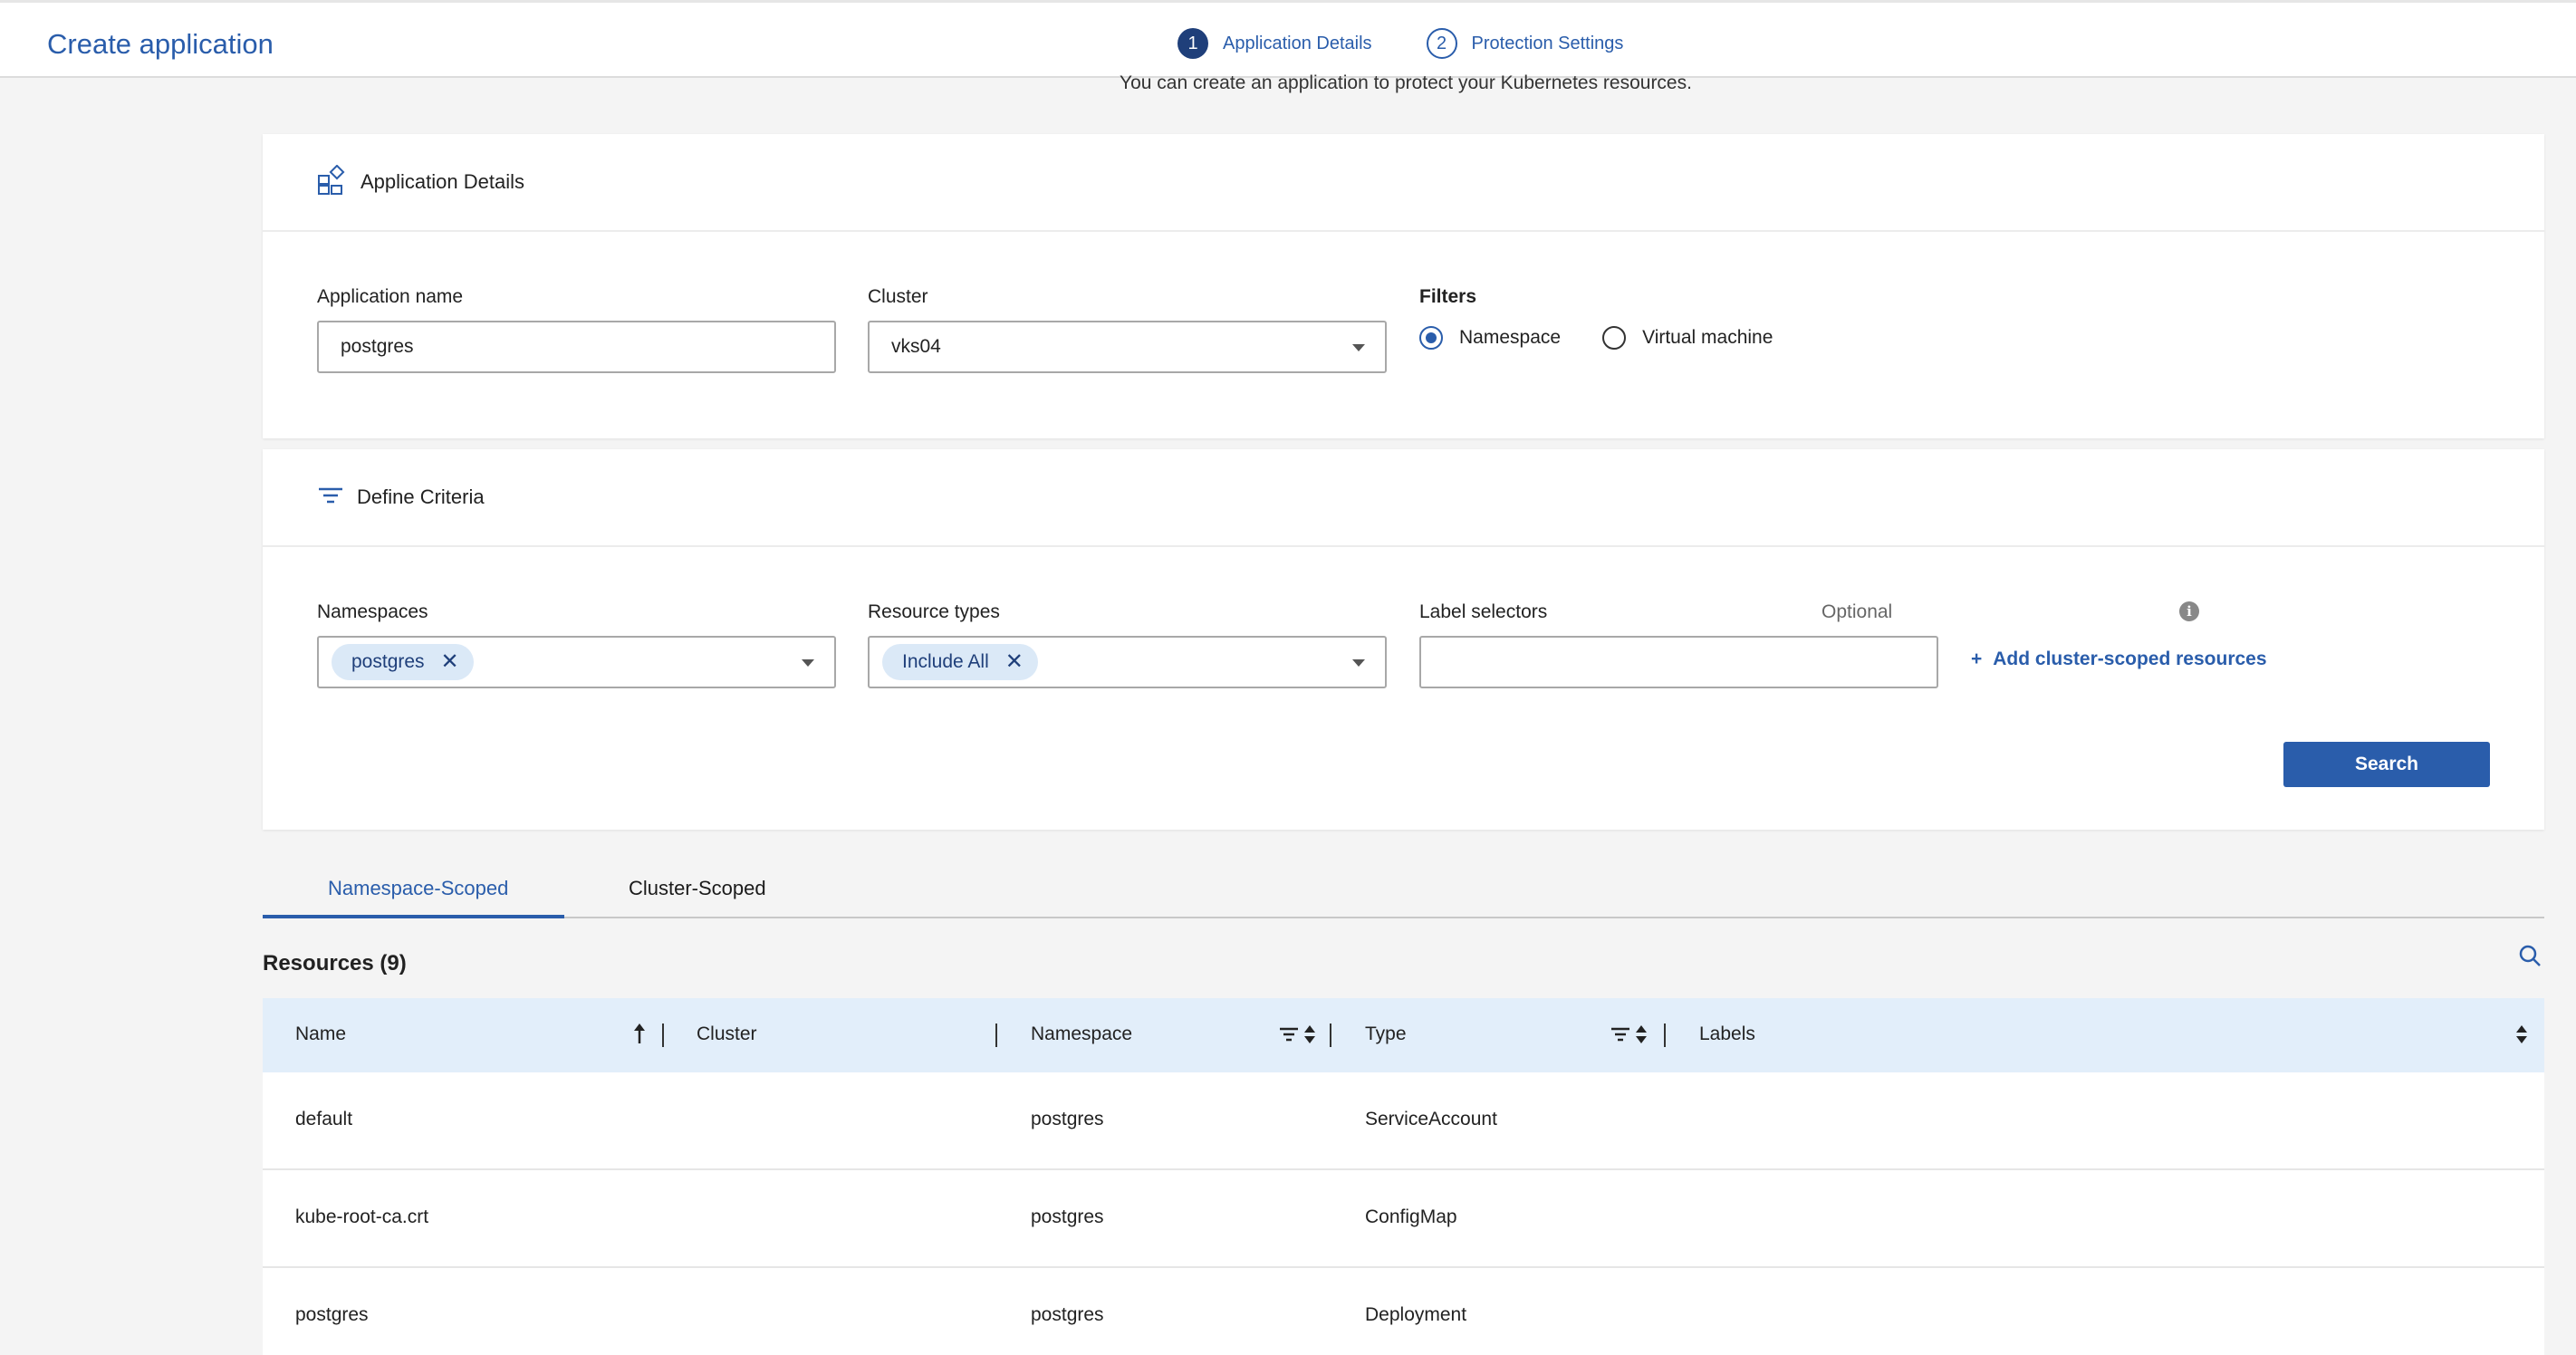  Describe the element at coordinates (1127, 347) in the screenshot. I see `cluster-select: vks04` at that location.